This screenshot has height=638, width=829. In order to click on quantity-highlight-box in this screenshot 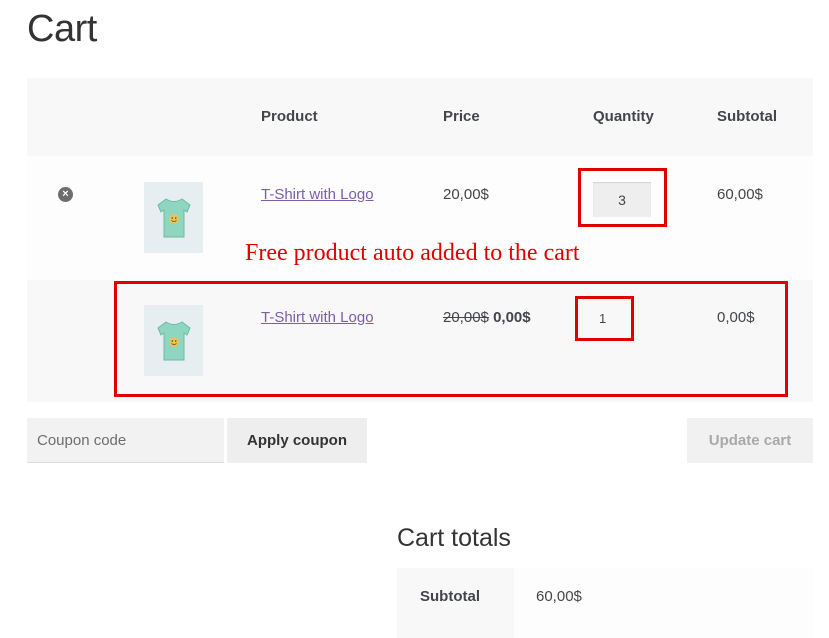, I will do `click(622, 197)`.